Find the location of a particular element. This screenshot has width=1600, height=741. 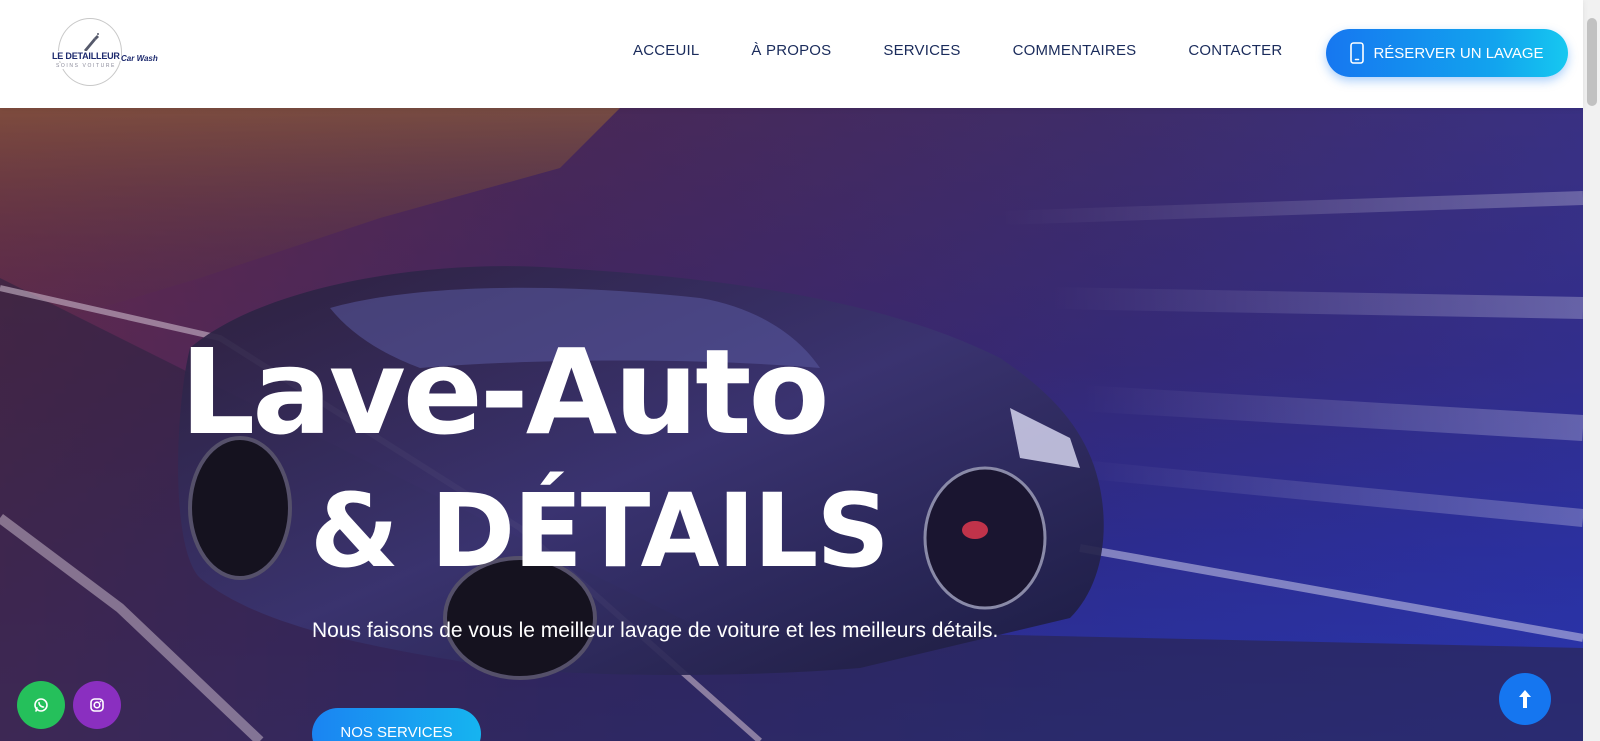

arrow-up-icon is located at coordinates (1525, 699).